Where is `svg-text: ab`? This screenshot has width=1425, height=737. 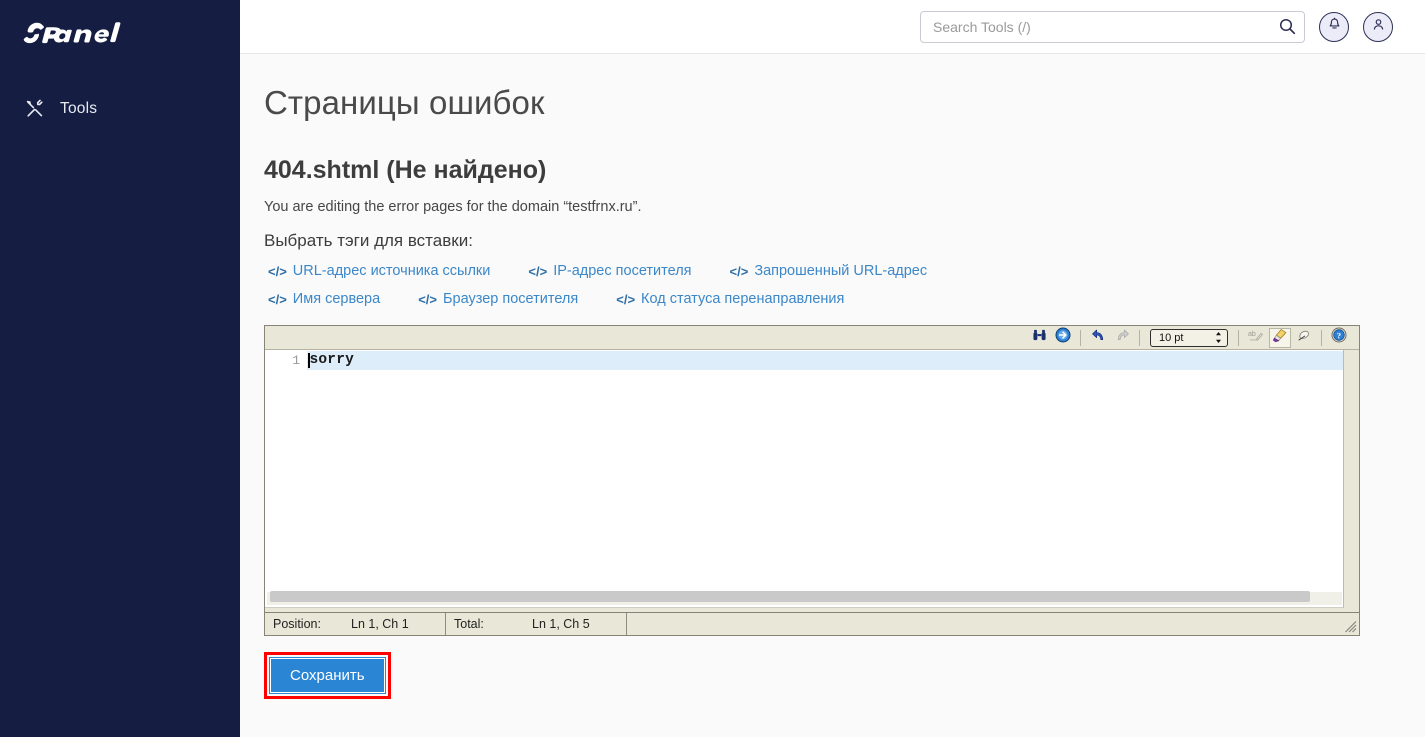
svg-text: ab is located at coordinates (1252, 334).